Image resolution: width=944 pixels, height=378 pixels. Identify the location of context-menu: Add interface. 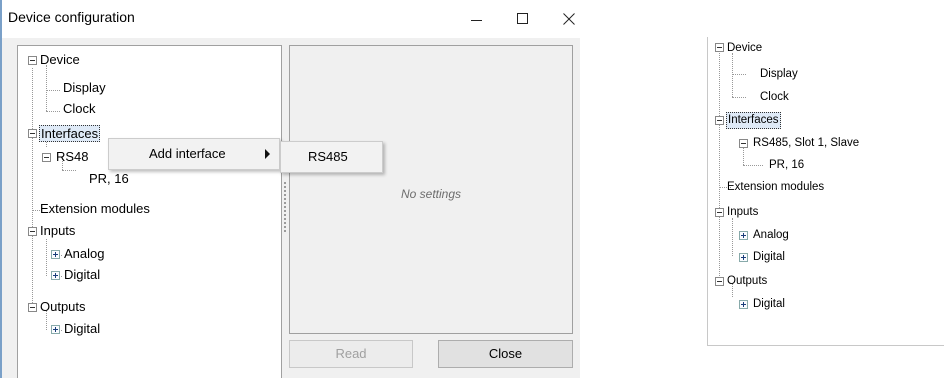
(194, 154).